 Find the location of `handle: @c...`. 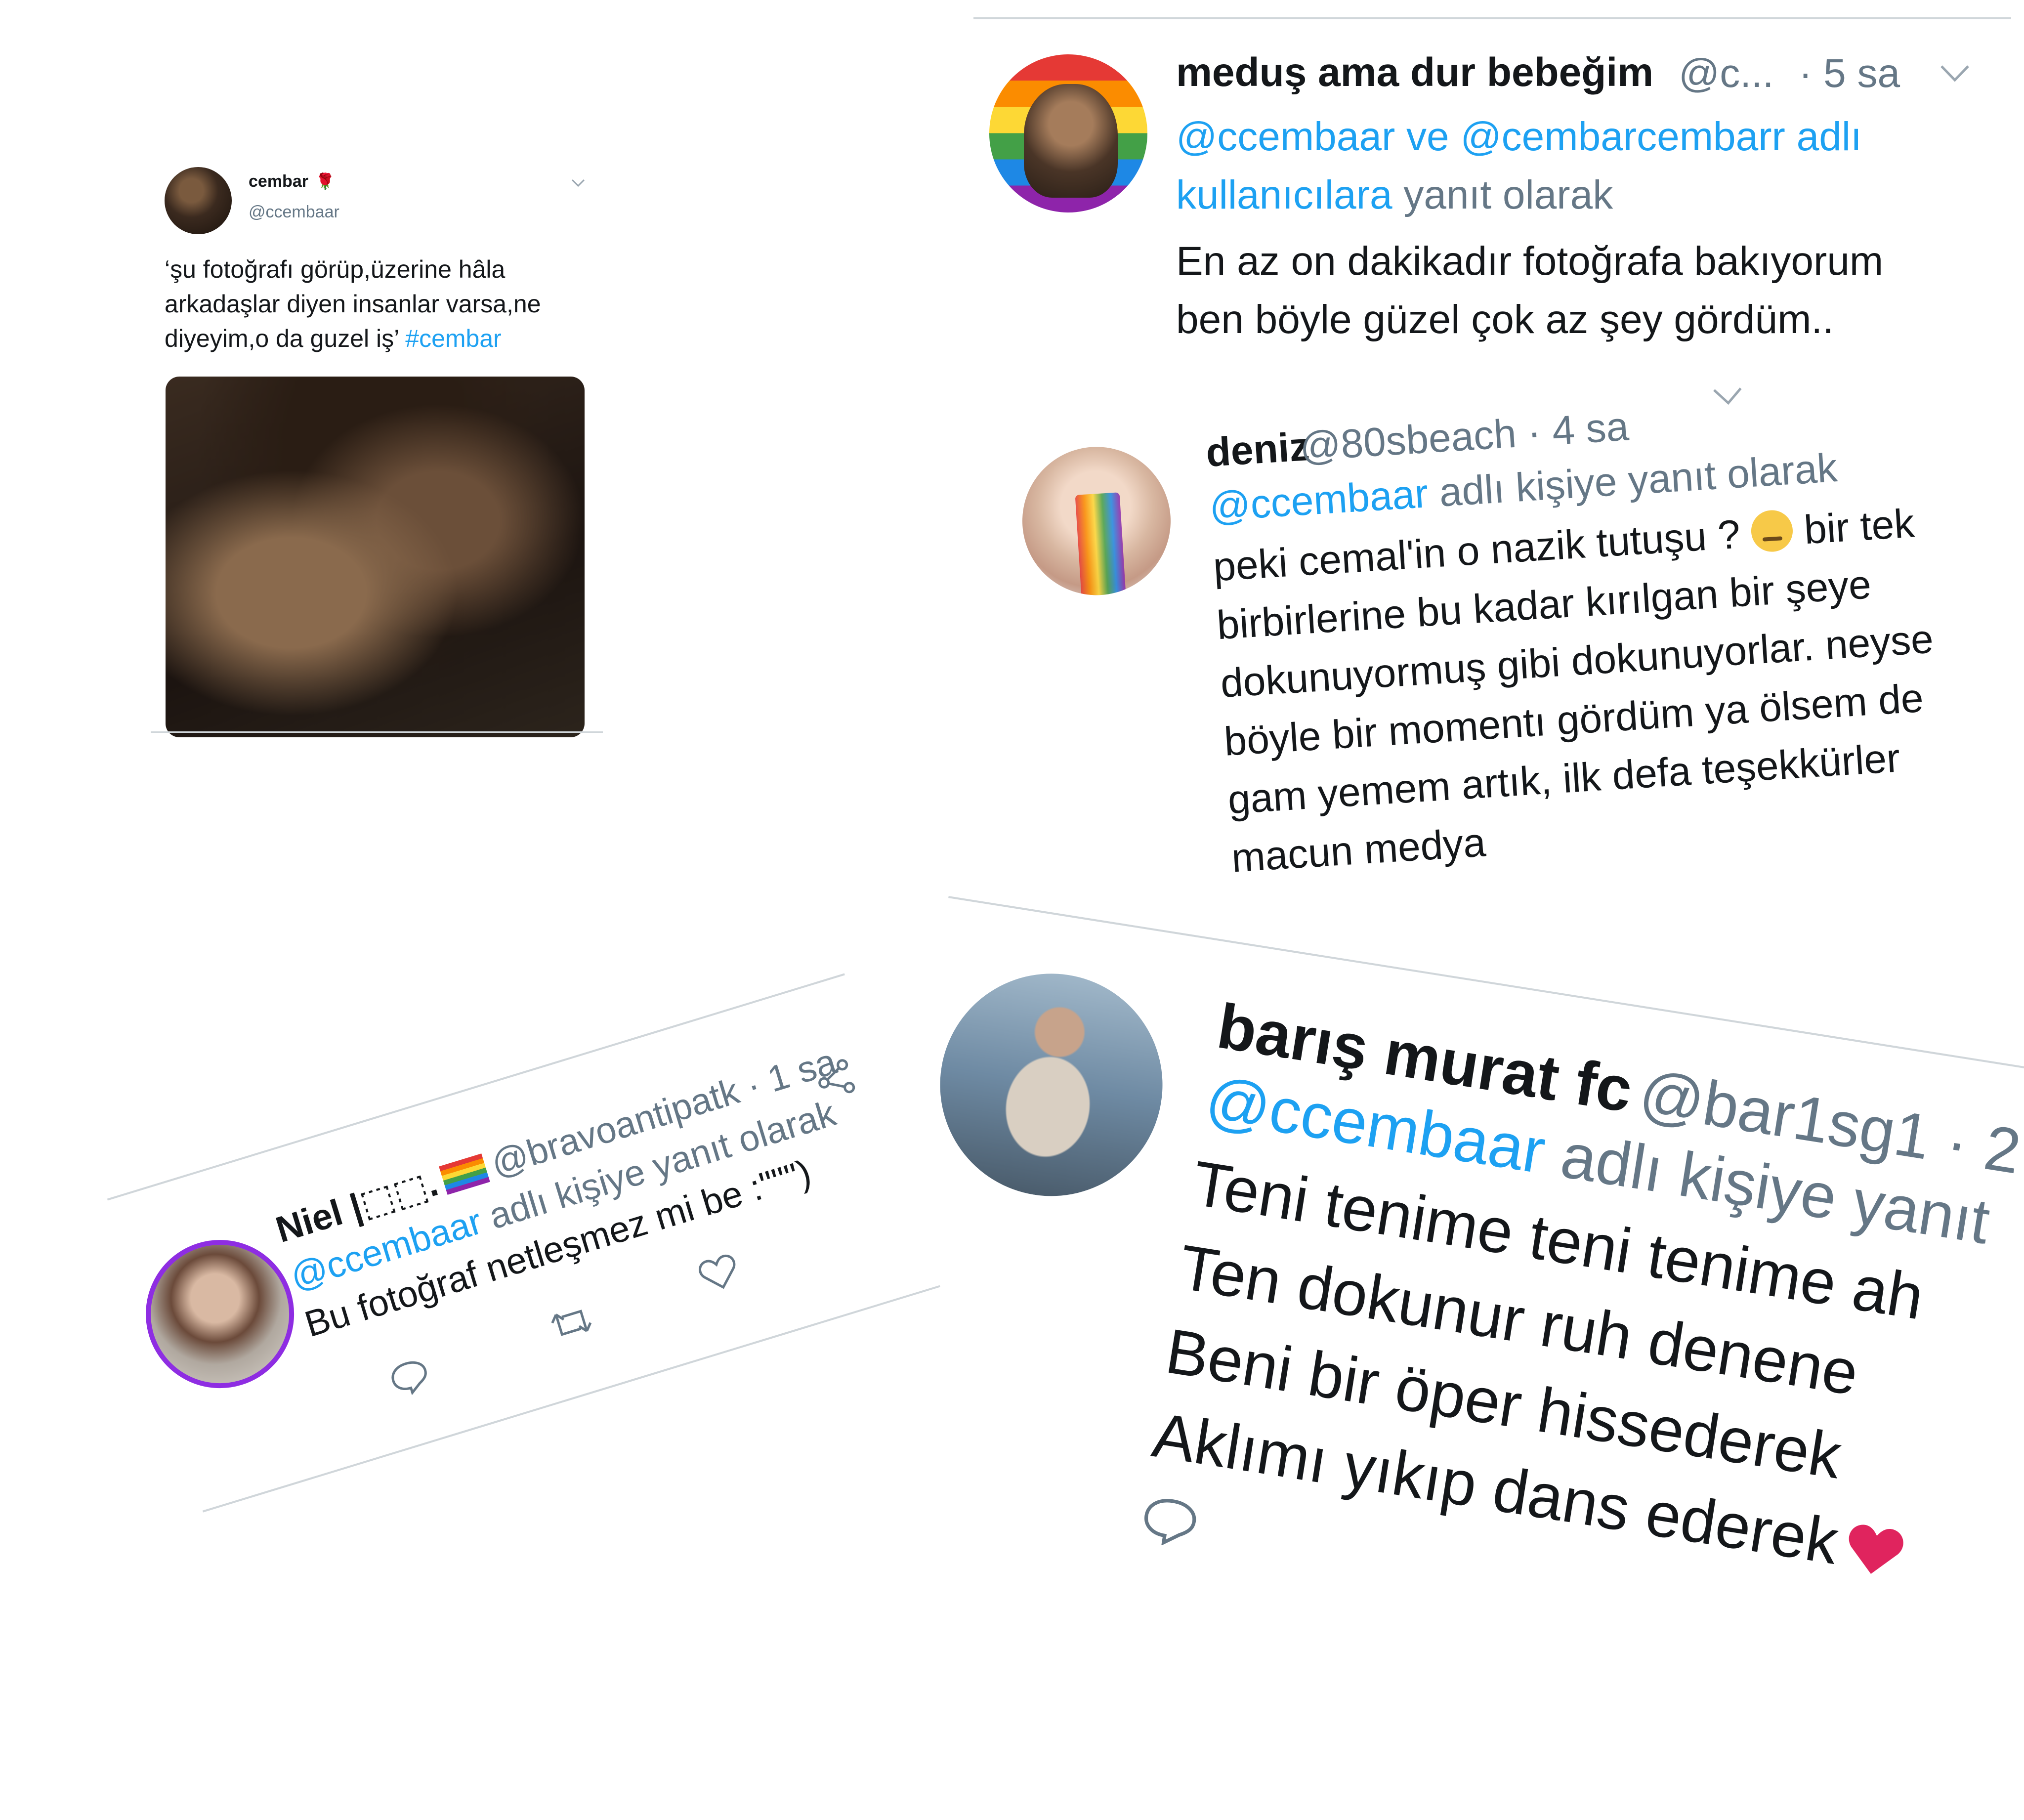

handle: @c... is located at coordinates (1726, 73).